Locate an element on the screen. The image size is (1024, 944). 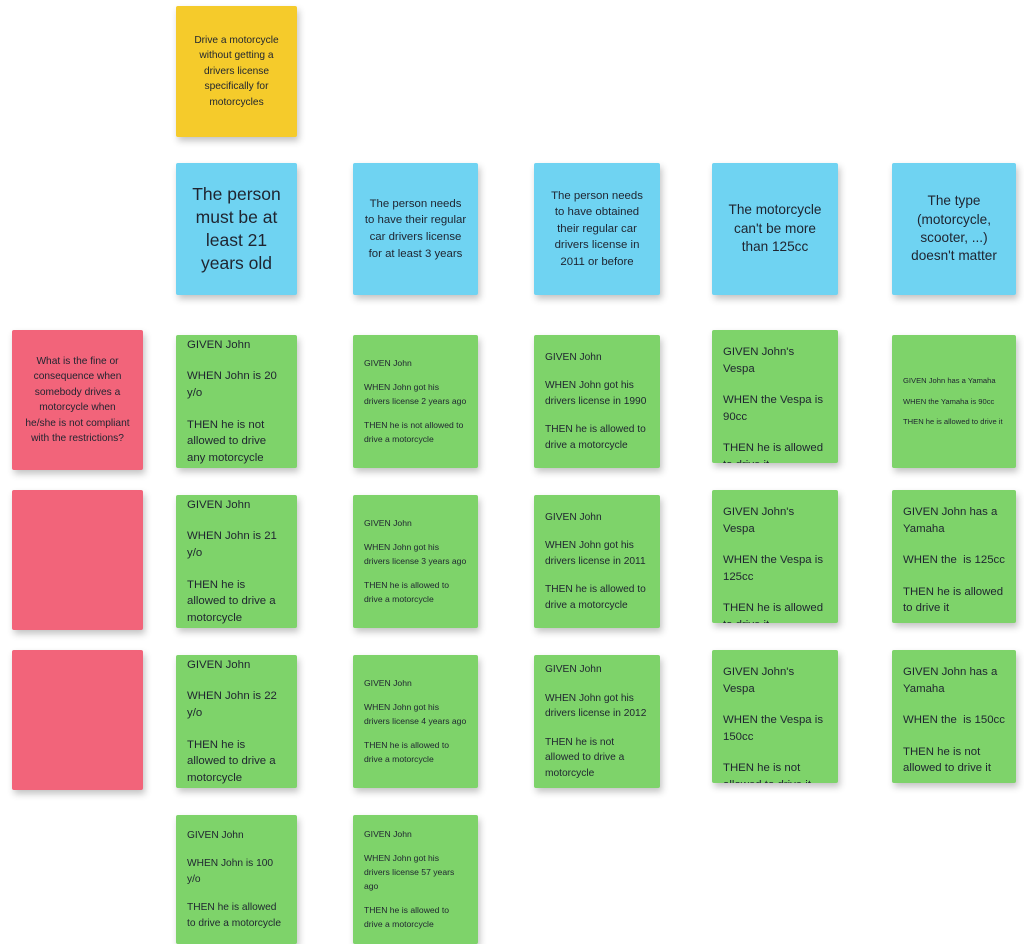
example-when: WHEN the Vespa is 90cc is located at coordinates (775, 408).